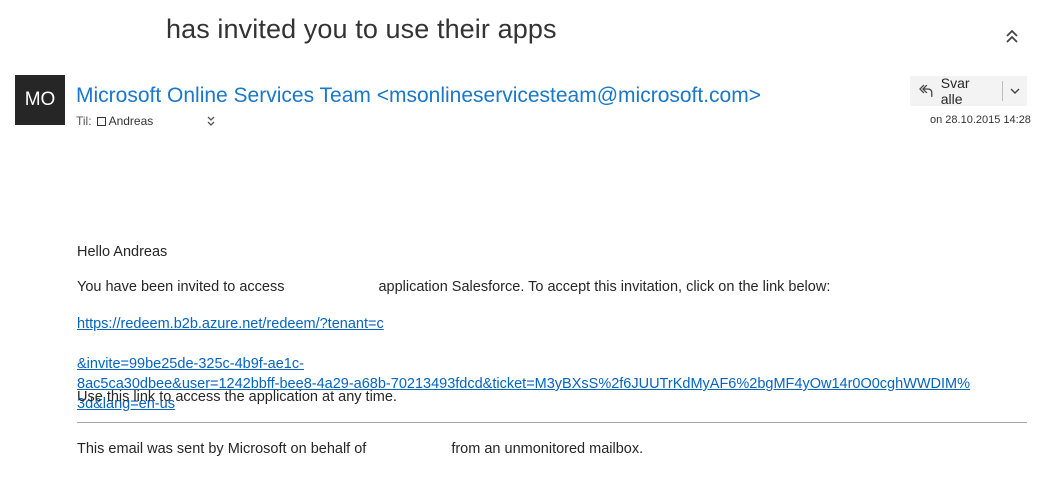 This screenshot has width=1040, height=486. I want to click on chevron-down-icon, so click(1015, 91).